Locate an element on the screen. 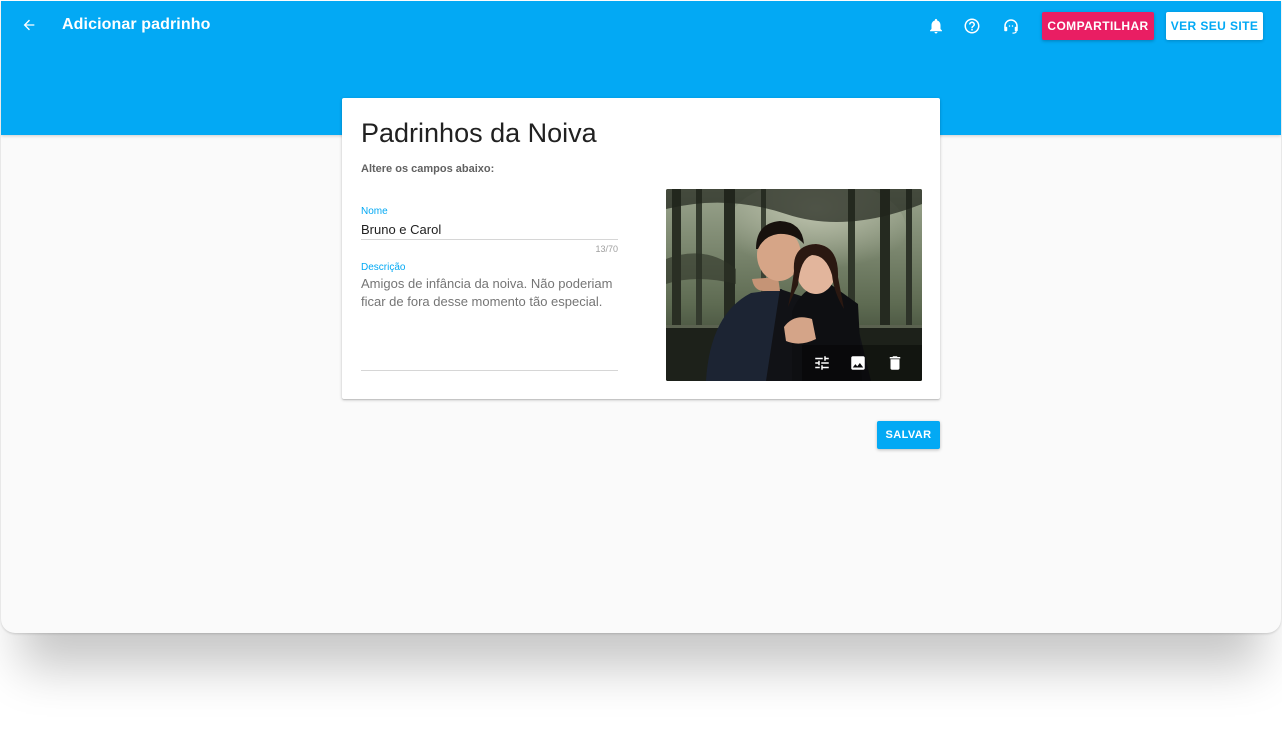  photo-toolbar is located at coordinates (862, 363).